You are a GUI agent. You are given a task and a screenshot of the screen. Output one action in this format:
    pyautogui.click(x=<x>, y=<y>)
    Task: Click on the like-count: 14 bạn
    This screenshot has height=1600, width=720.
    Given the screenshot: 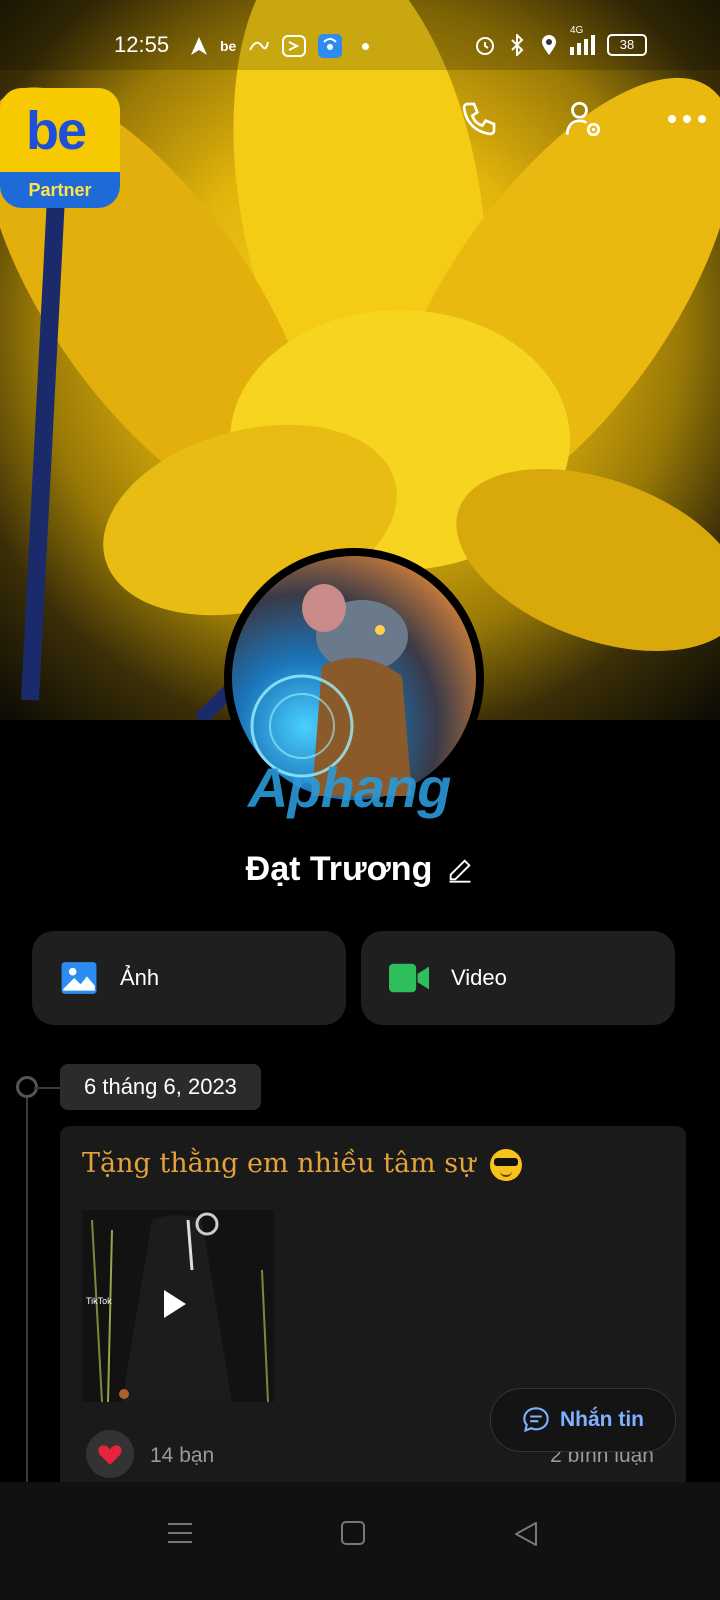 What is the action you would take?
    pyautogui.click(x=182, y=1456)
    